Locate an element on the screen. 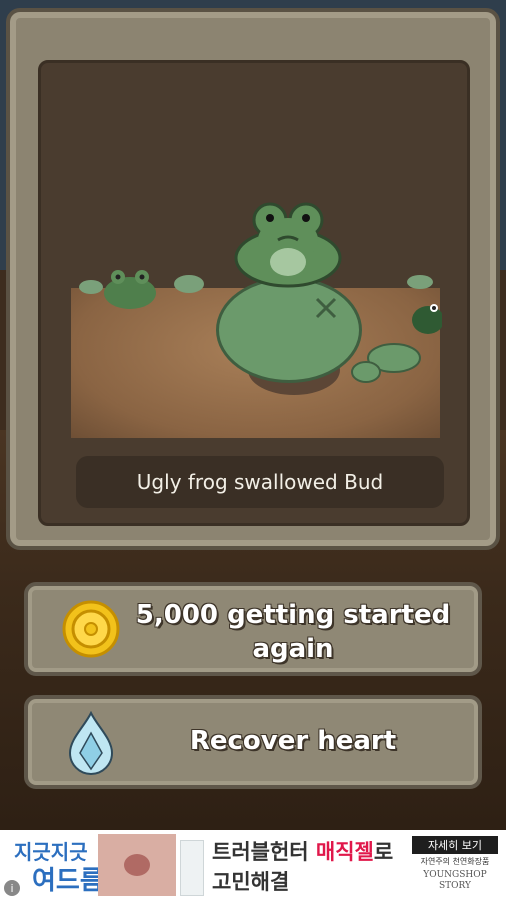  restart-label-line1: 5,000 getting started is located at coordinates (293, 615).